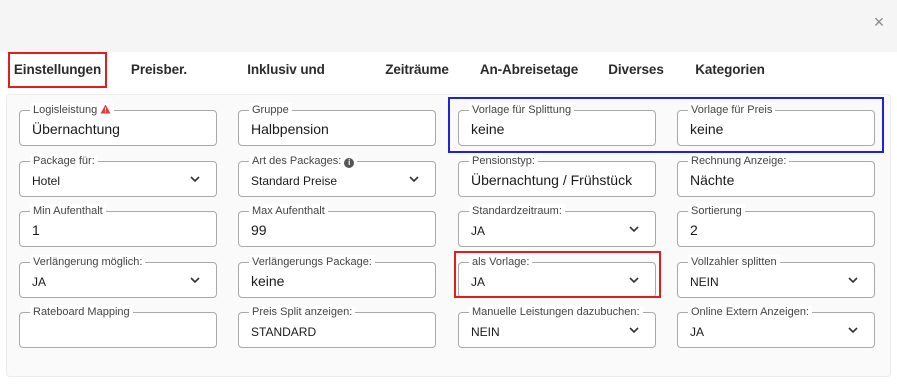  I want to click on field-label: als Vorlage:, so click(501, 262).